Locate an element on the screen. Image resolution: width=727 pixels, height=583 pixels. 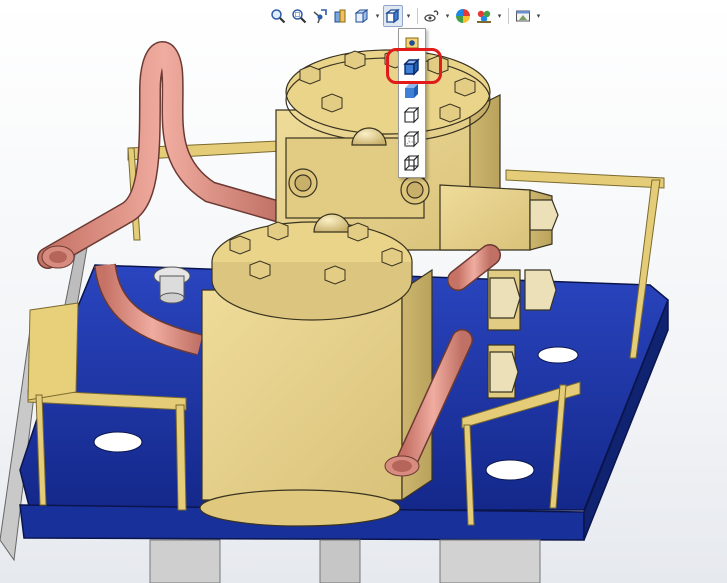
hidden-lines-removed-item is located at coordinates (412, 115).